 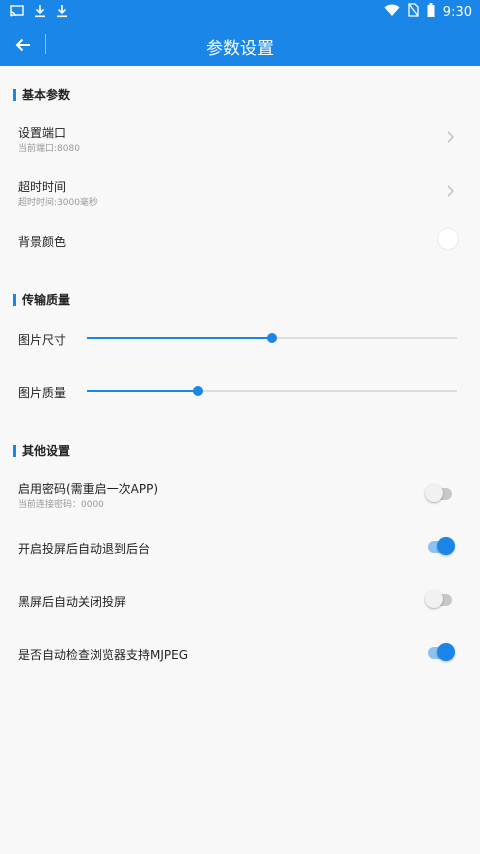 I want to click on image-size-slider, so click(x=272, y=338).